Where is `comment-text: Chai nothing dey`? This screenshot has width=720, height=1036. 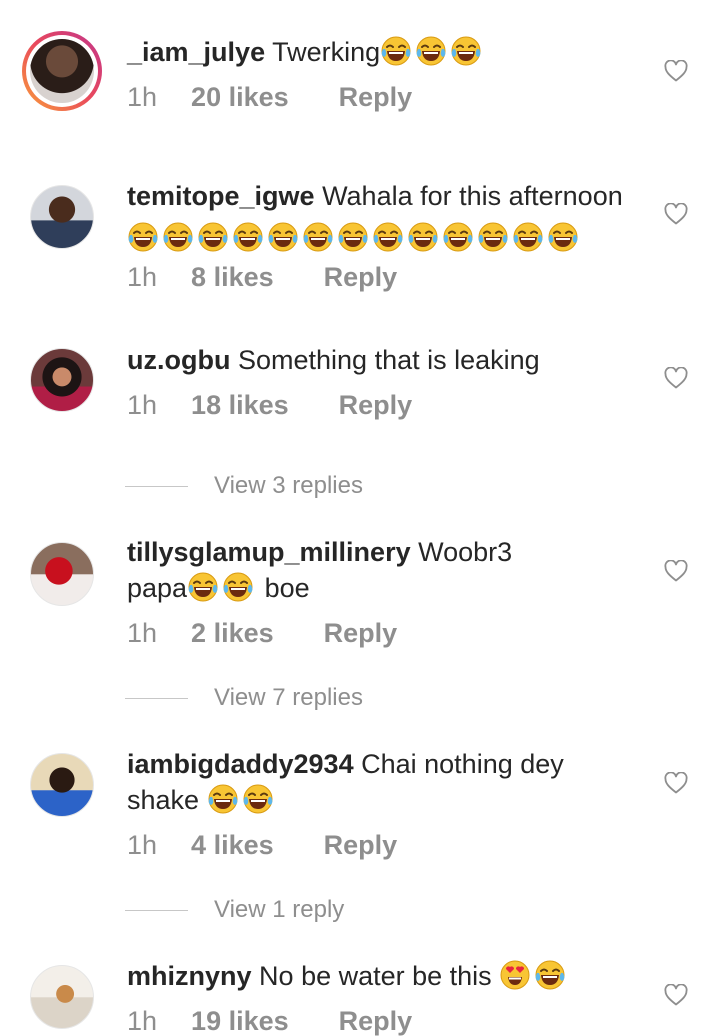
comment-text: Chai nothing dey is located at coordinates (462, 764).